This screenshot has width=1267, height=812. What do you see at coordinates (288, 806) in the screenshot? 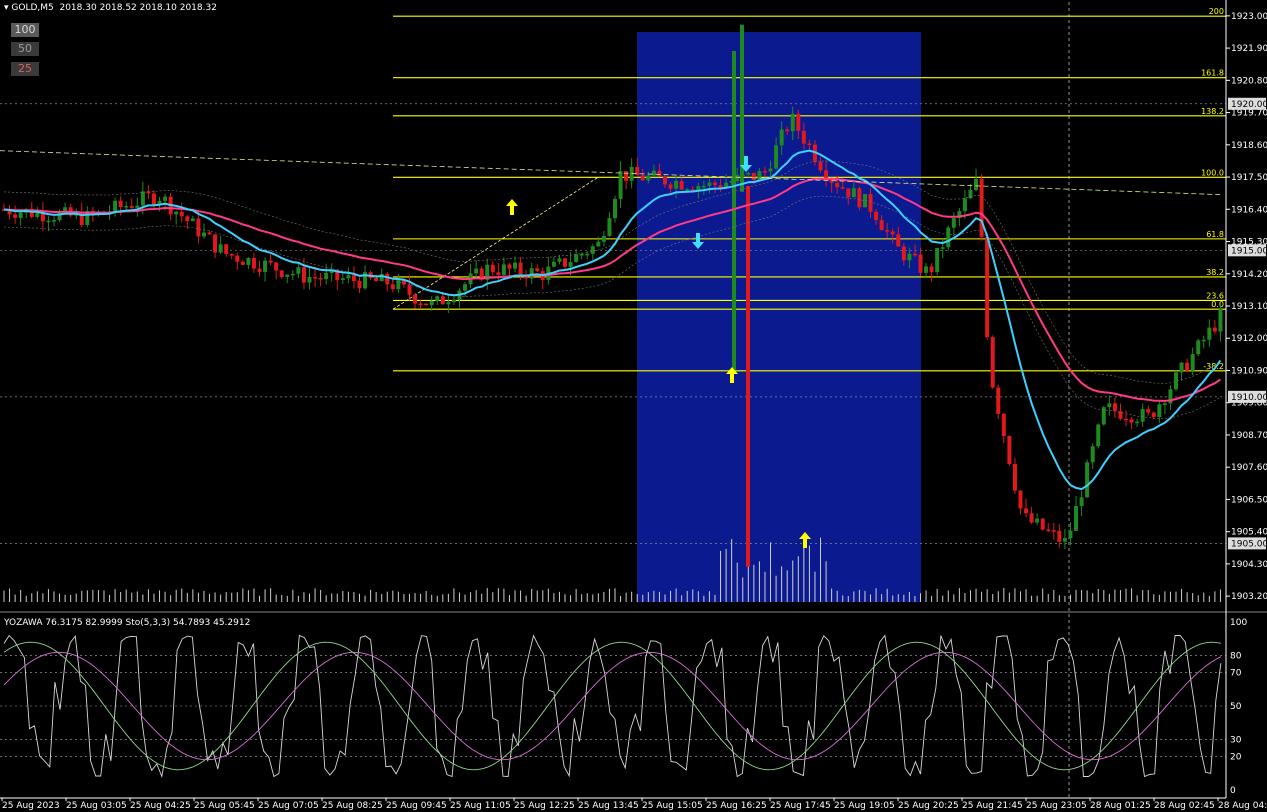
I see `time-tick-label: 25 Aug 07:05` at bounding box center [288, 806].